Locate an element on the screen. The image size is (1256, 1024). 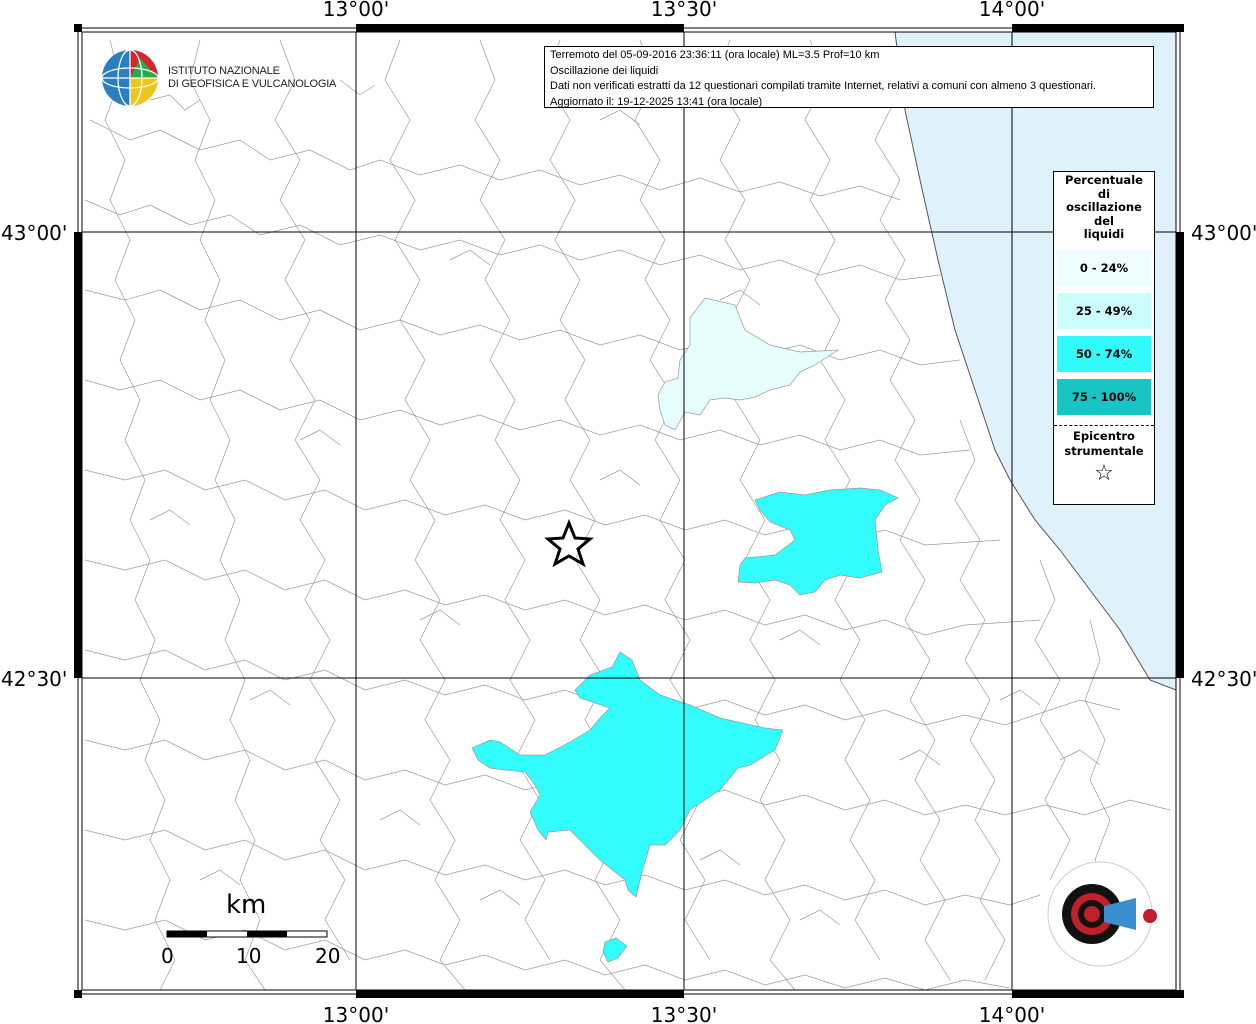
event-parameter: Oscillazione dei liquidi is located at coordinates (604, 70).